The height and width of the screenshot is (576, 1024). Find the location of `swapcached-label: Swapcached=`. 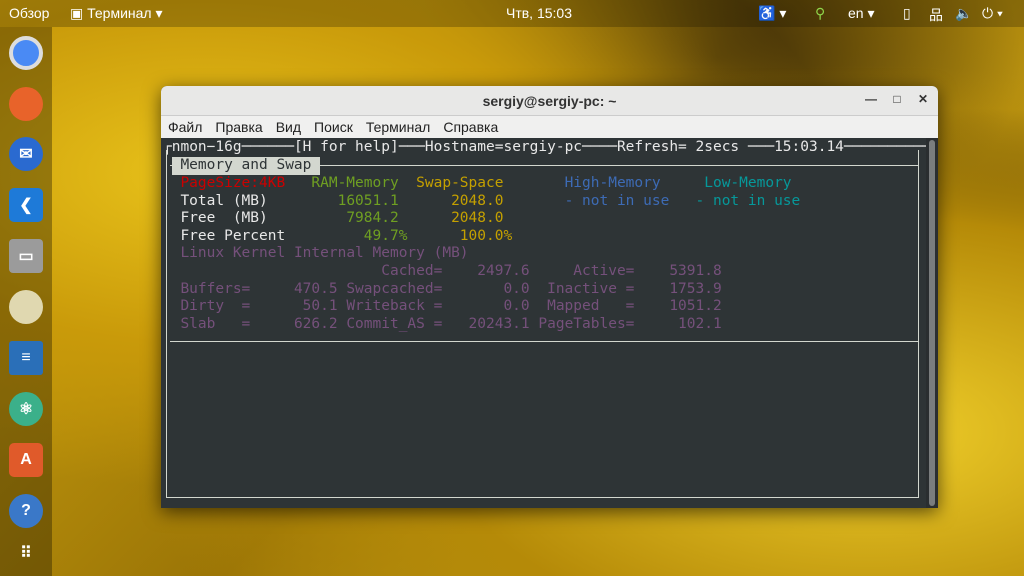

swapcached-label: Swapcached= is located at coordinates (394, 288).